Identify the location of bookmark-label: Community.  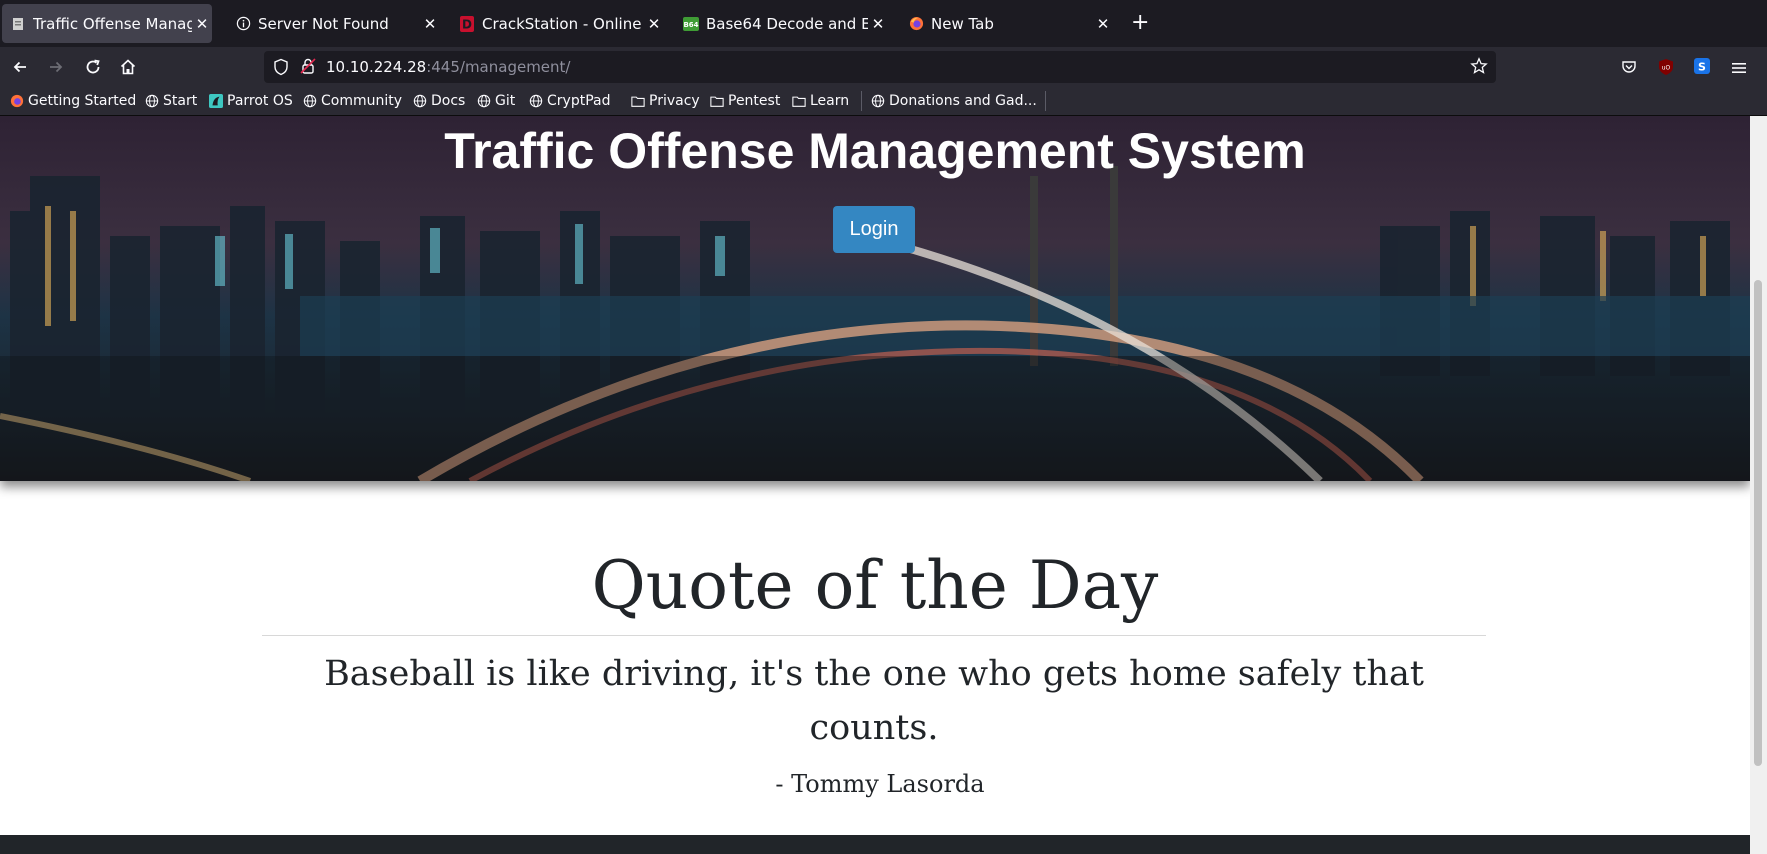
(362, 101).